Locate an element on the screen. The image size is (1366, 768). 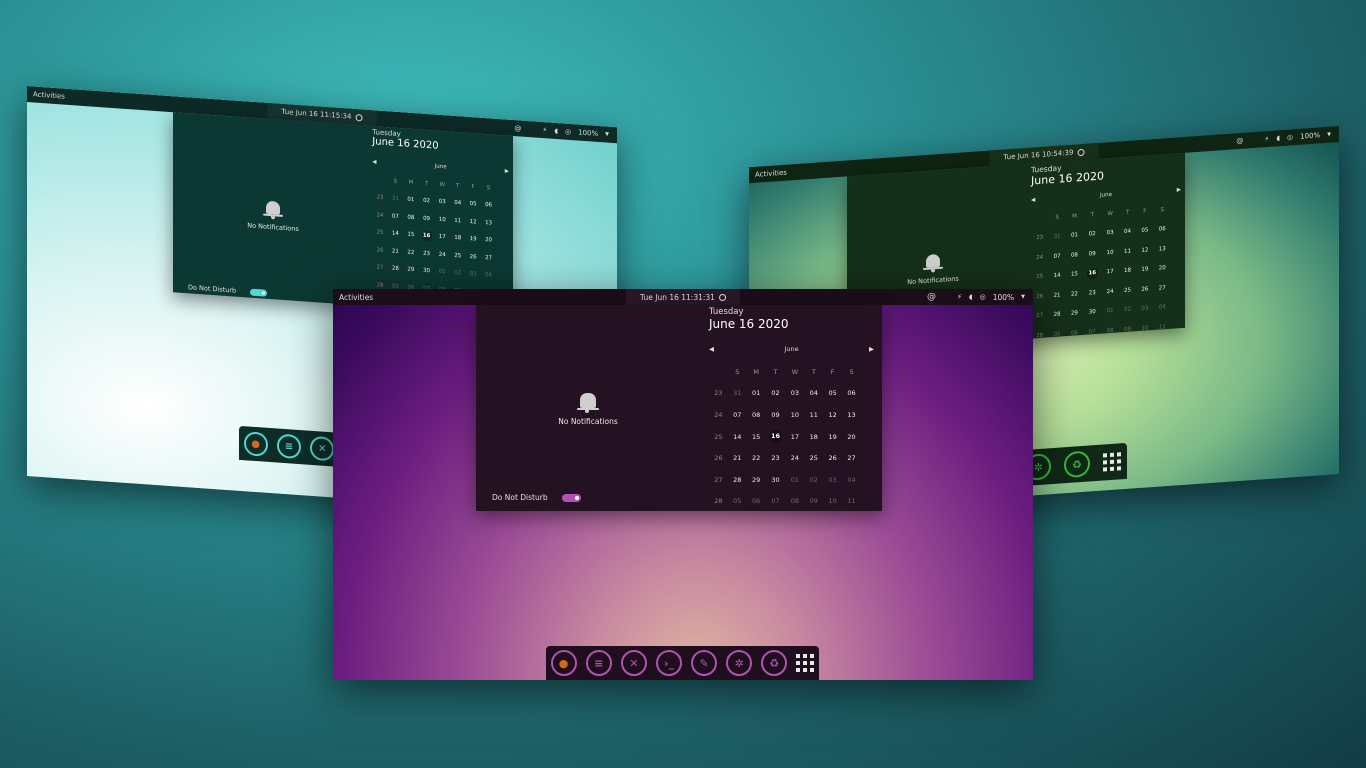
dnd-toggle is located at coordinates (259, 292).